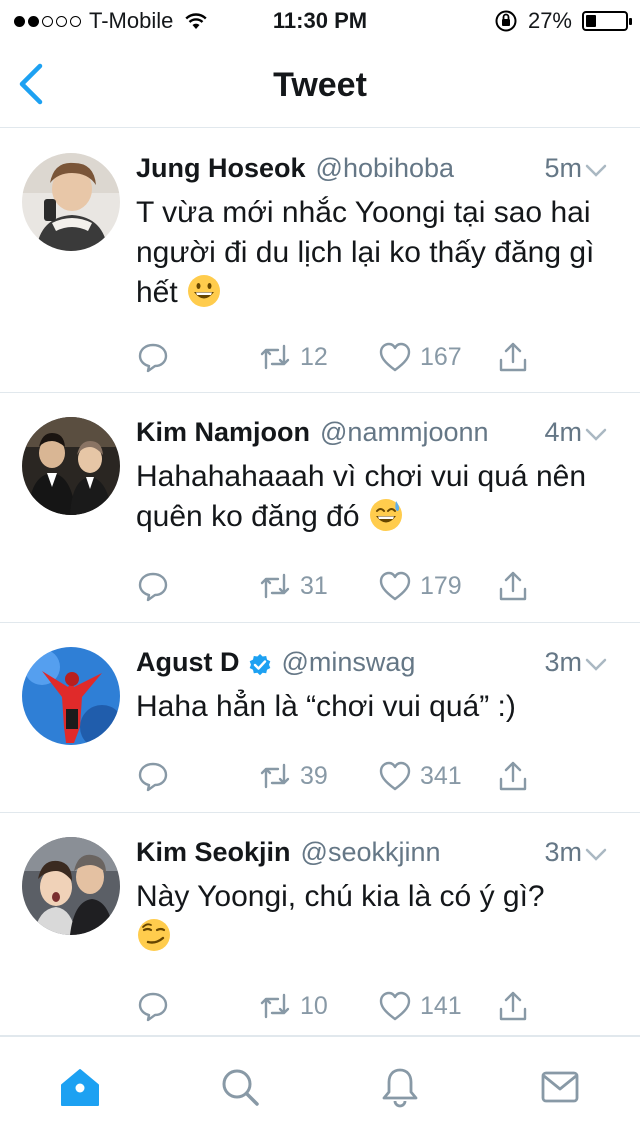 The width and height of the screenshot is (640, 1136). Describe the element at coordinates (188, 662) in the screenshot. I see `display-name: Agust D` at that location.